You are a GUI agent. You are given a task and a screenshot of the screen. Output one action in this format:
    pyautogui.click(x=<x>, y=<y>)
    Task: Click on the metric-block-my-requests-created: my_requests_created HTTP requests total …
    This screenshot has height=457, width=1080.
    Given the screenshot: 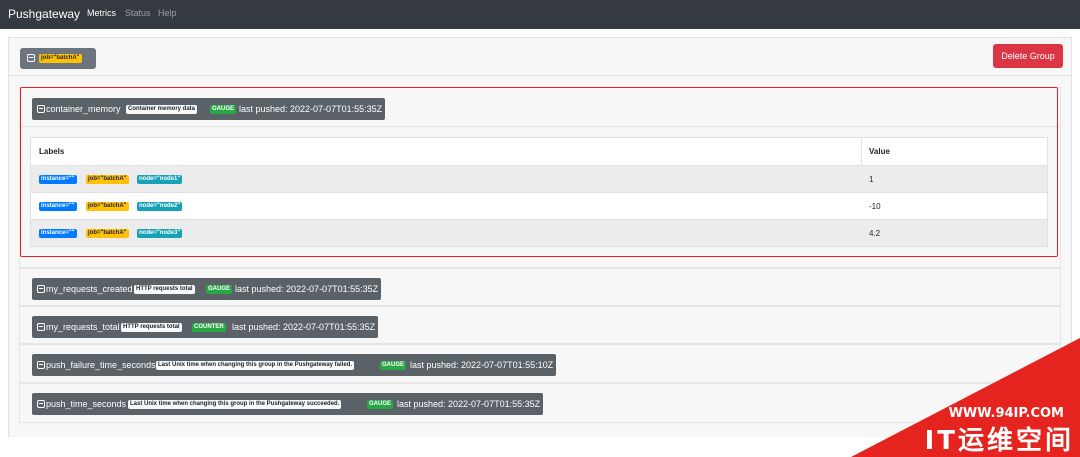 What is the action you would take?
    pyautogui.click(x=540, y=287)
    